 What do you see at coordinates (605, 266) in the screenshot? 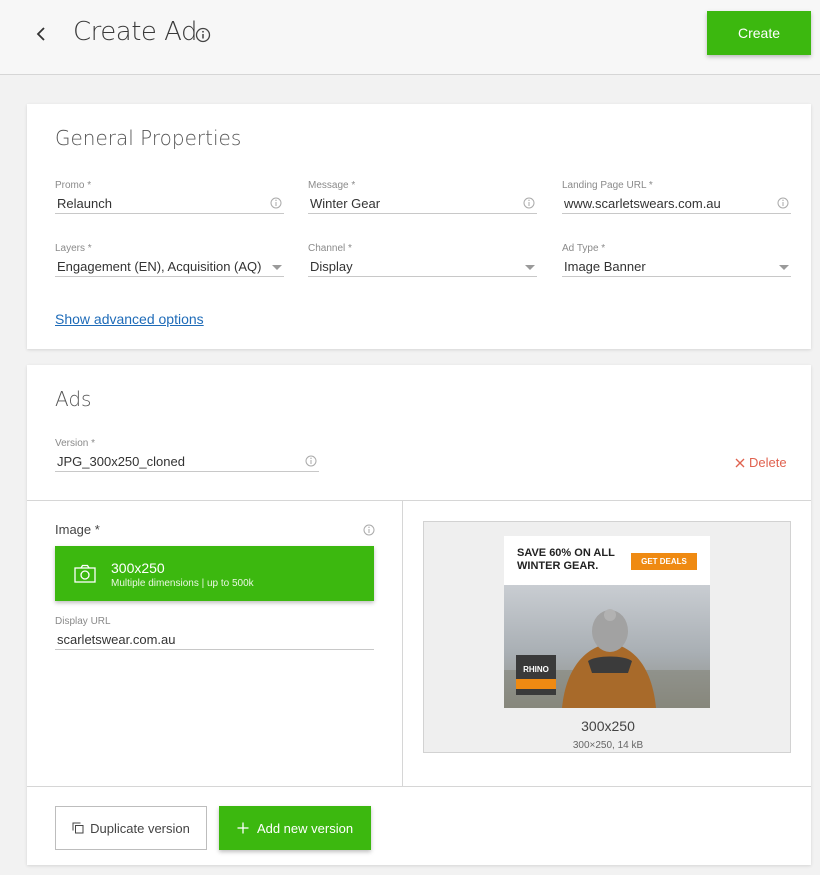
I see `ad-type-value: Image Banner` at bounding box center [605, 266].